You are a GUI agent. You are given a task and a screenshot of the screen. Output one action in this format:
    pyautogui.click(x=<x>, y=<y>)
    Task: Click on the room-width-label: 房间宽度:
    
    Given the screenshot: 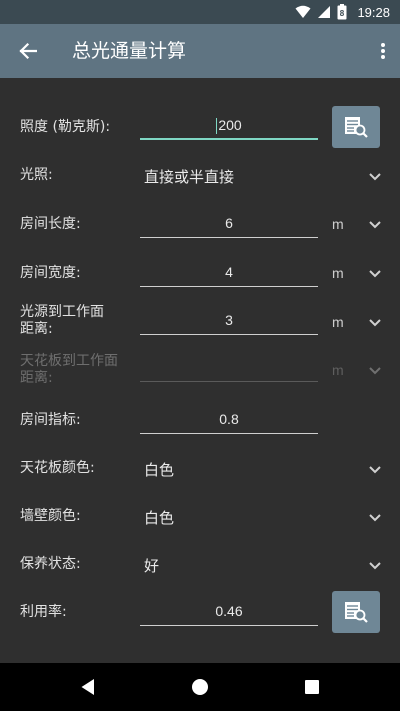 What is the action you would take?
    pyautogui.click(x=50, y=273)
    